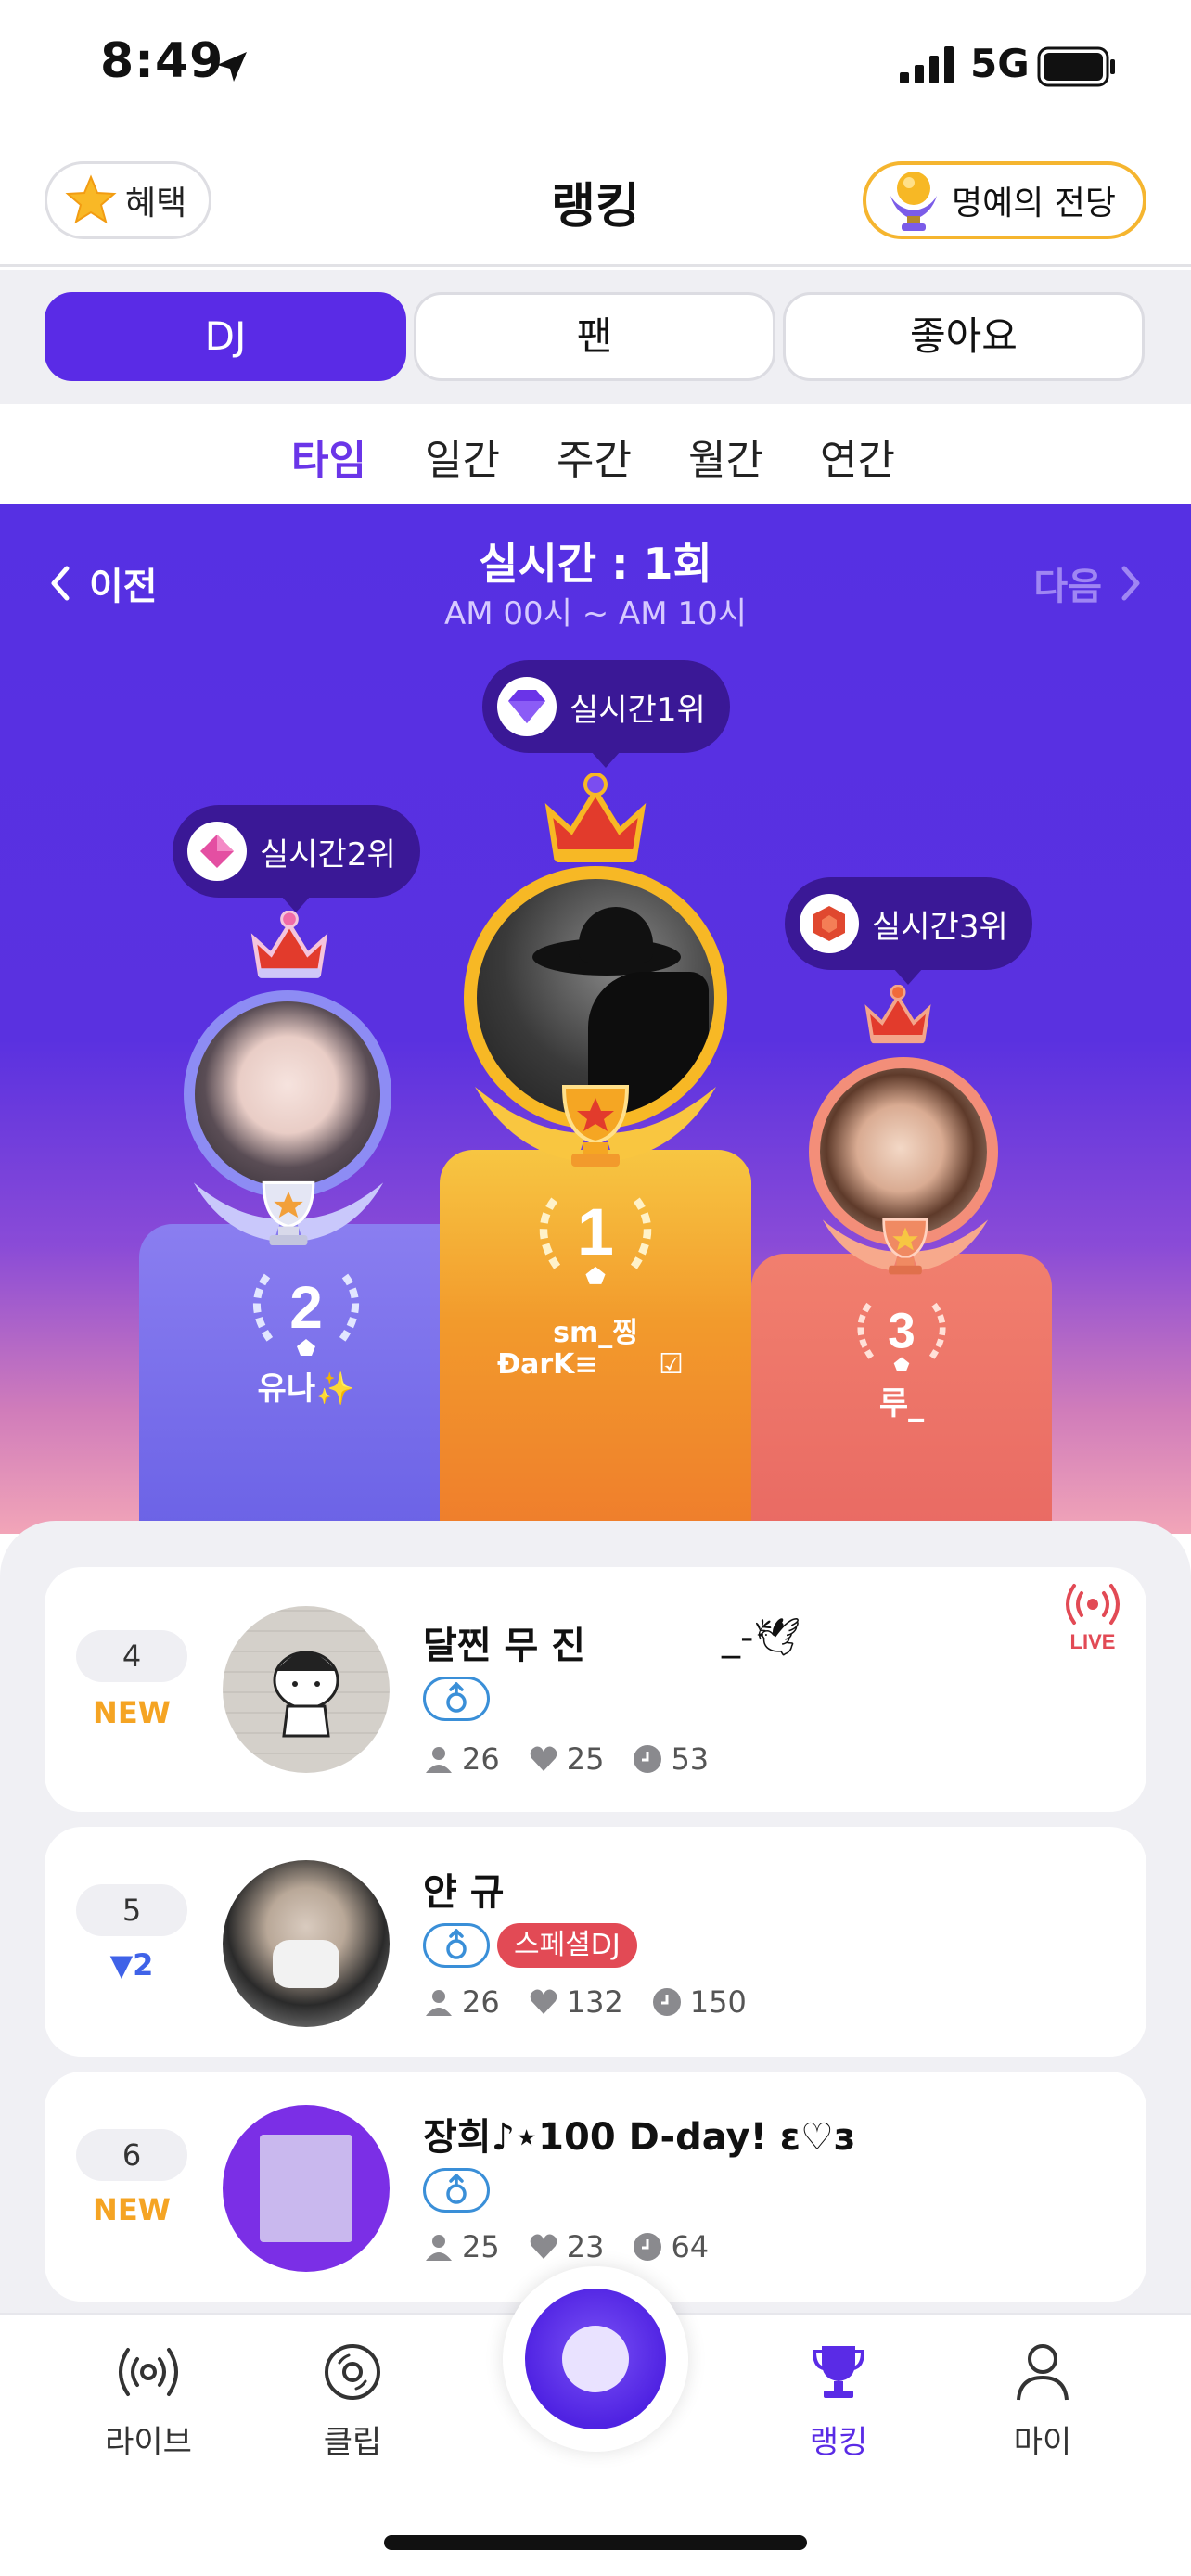 The width and height of the screenshot is (1191, 2576). I want to click on round-title: 실시간 : 1회, so click(595, 564).